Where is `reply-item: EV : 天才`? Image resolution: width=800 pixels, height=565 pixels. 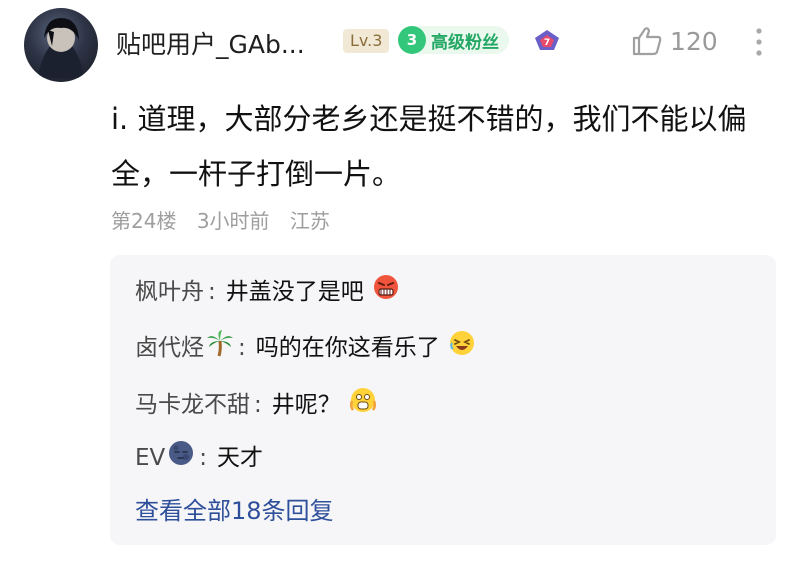
reply-item: EV : 天才 is located at coordinates (199, 458).